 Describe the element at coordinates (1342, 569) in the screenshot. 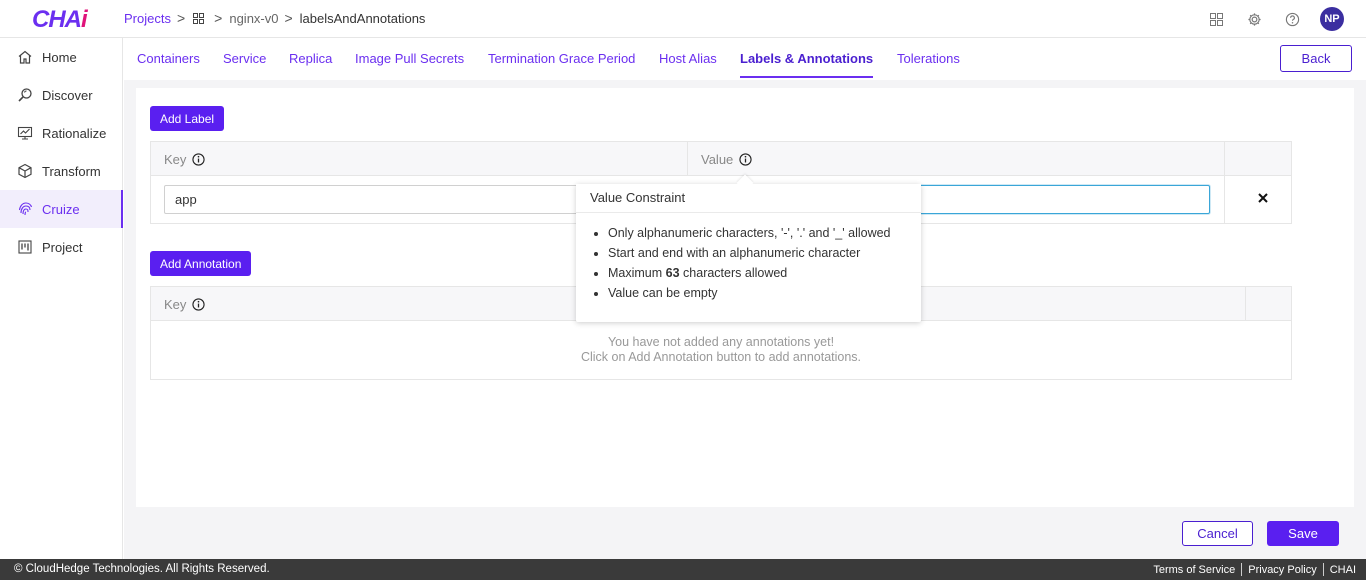

I see `footer-brand: CHAI` at that location.